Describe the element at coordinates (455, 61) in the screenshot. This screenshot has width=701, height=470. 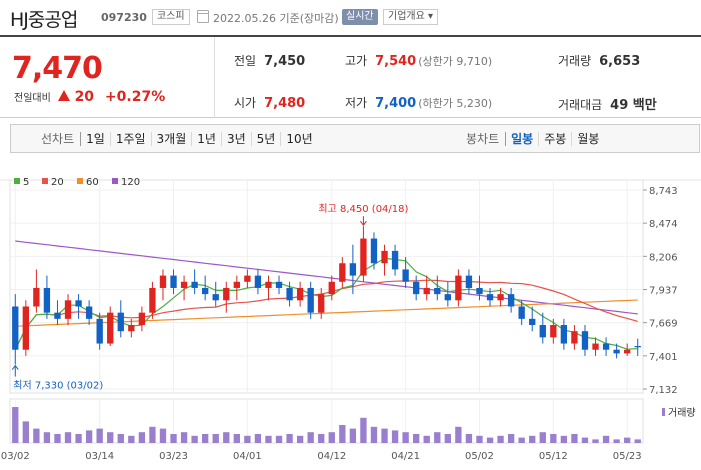
I see `upper-limit: (상한가 9,710)` at that location.